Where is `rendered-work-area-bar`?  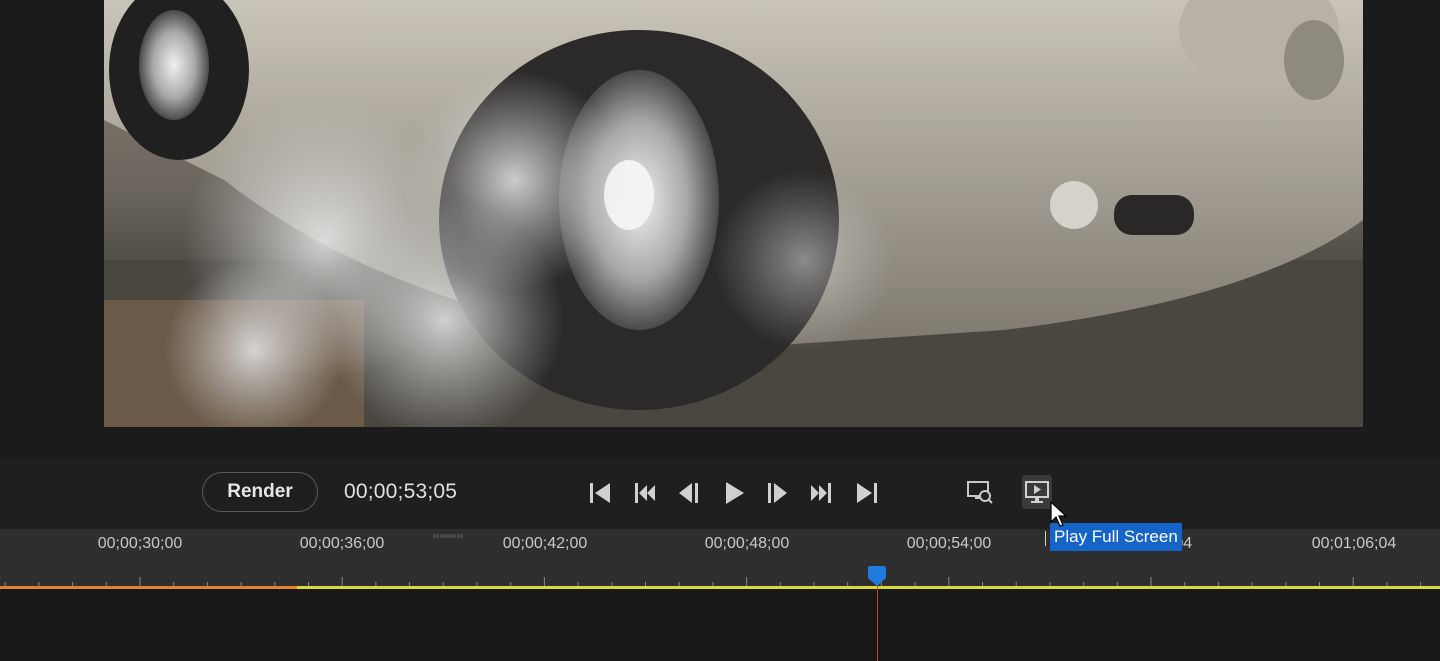 rendered-work-area-bar is located at coordinates (148, 587).